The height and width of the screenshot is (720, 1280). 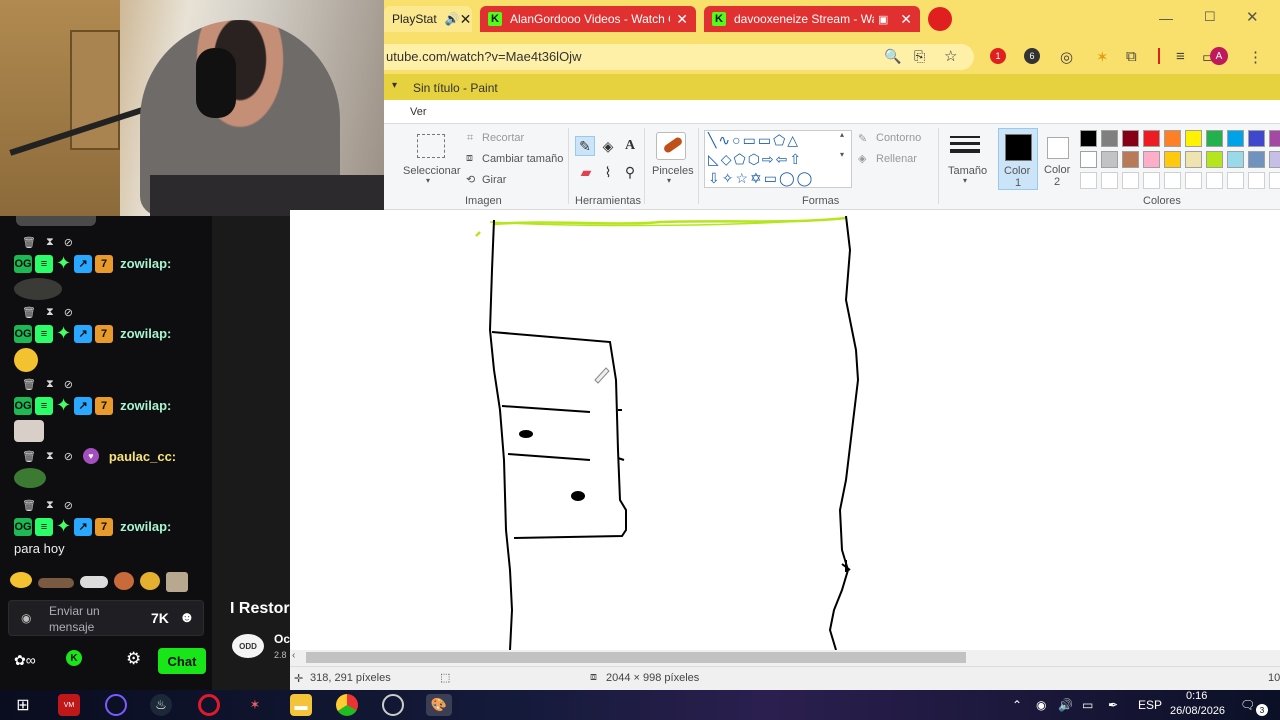 What do you see at coordinates (439, 705) in the screenshot?
I see `paint-taskbar-icon: 🎨` at bounding box center [439, 705].